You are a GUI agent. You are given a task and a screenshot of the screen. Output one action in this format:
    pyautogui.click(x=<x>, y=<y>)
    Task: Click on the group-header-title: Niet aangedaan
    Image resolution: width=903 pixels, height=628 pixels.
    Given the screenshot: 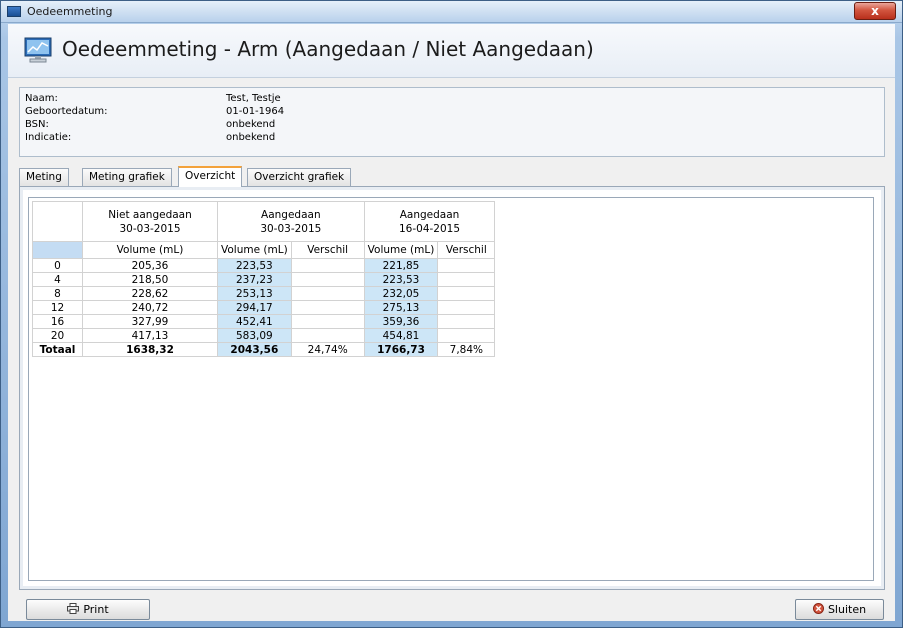 What is the action you would take?
    pyautogui.click(x=150, y=214)
    